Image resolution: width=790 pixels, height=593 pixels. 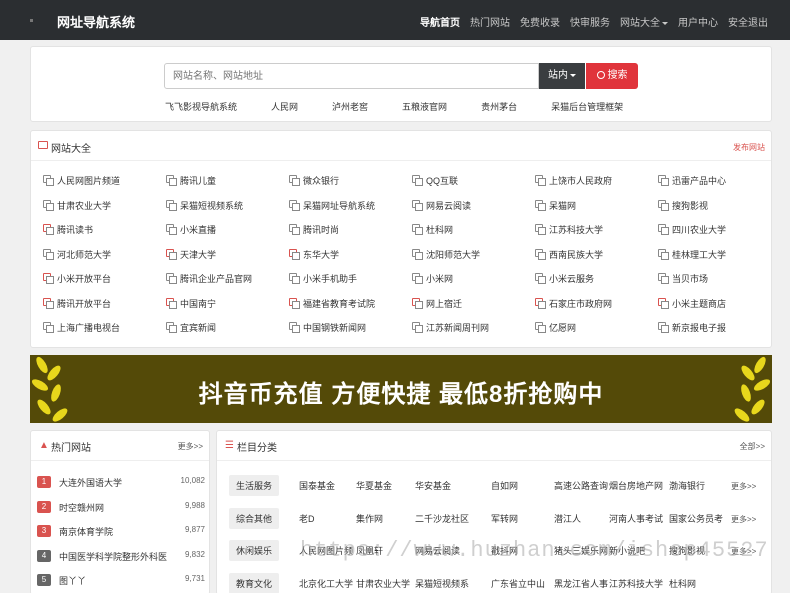 What do you see at coordinates (687, 485) in the screenshot?
I see `category-item: 渤海银行` at bounding box center [687, 485].